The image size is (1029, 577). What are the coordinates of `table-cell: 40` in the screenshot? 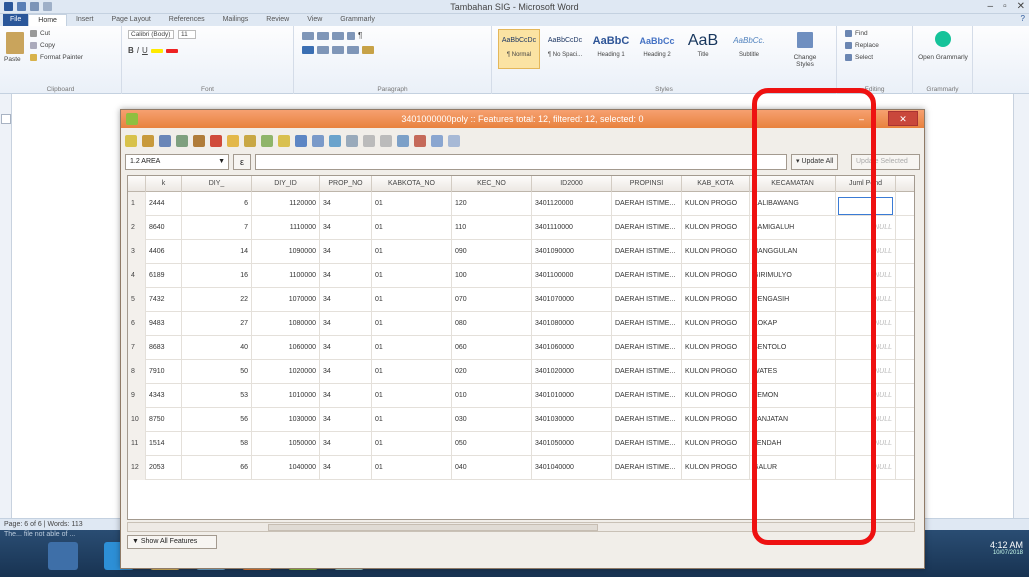 It's located at (217, 348).